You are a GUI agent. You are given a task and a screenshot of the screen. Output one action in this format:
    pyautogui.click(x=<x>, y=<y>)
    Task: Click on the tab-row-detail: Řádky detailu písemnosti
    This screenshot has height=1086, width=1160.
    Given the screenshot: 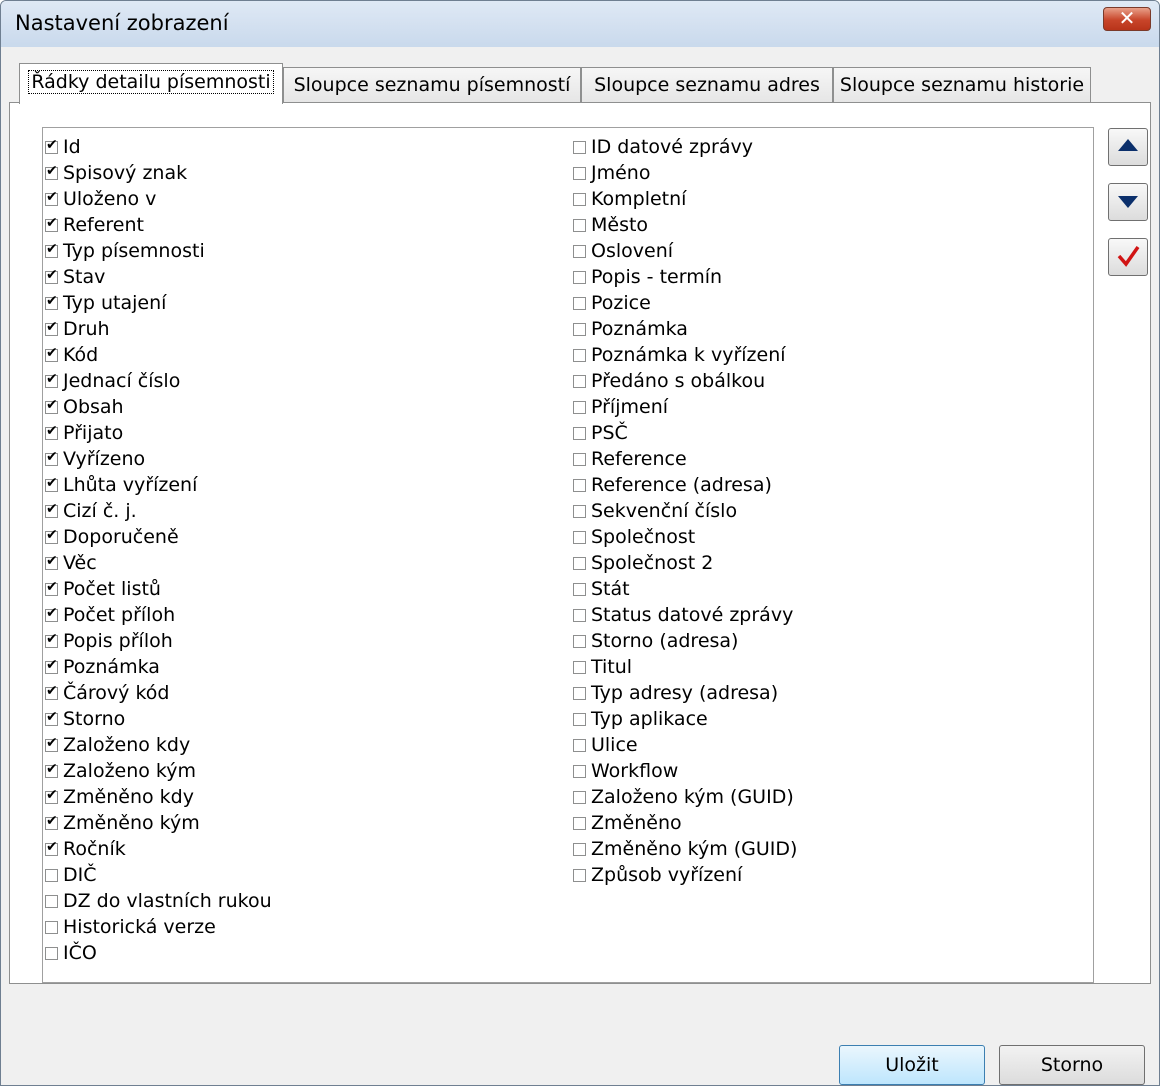 What is the action you would take?
    pyautogui.click(x=151, y=83)
    